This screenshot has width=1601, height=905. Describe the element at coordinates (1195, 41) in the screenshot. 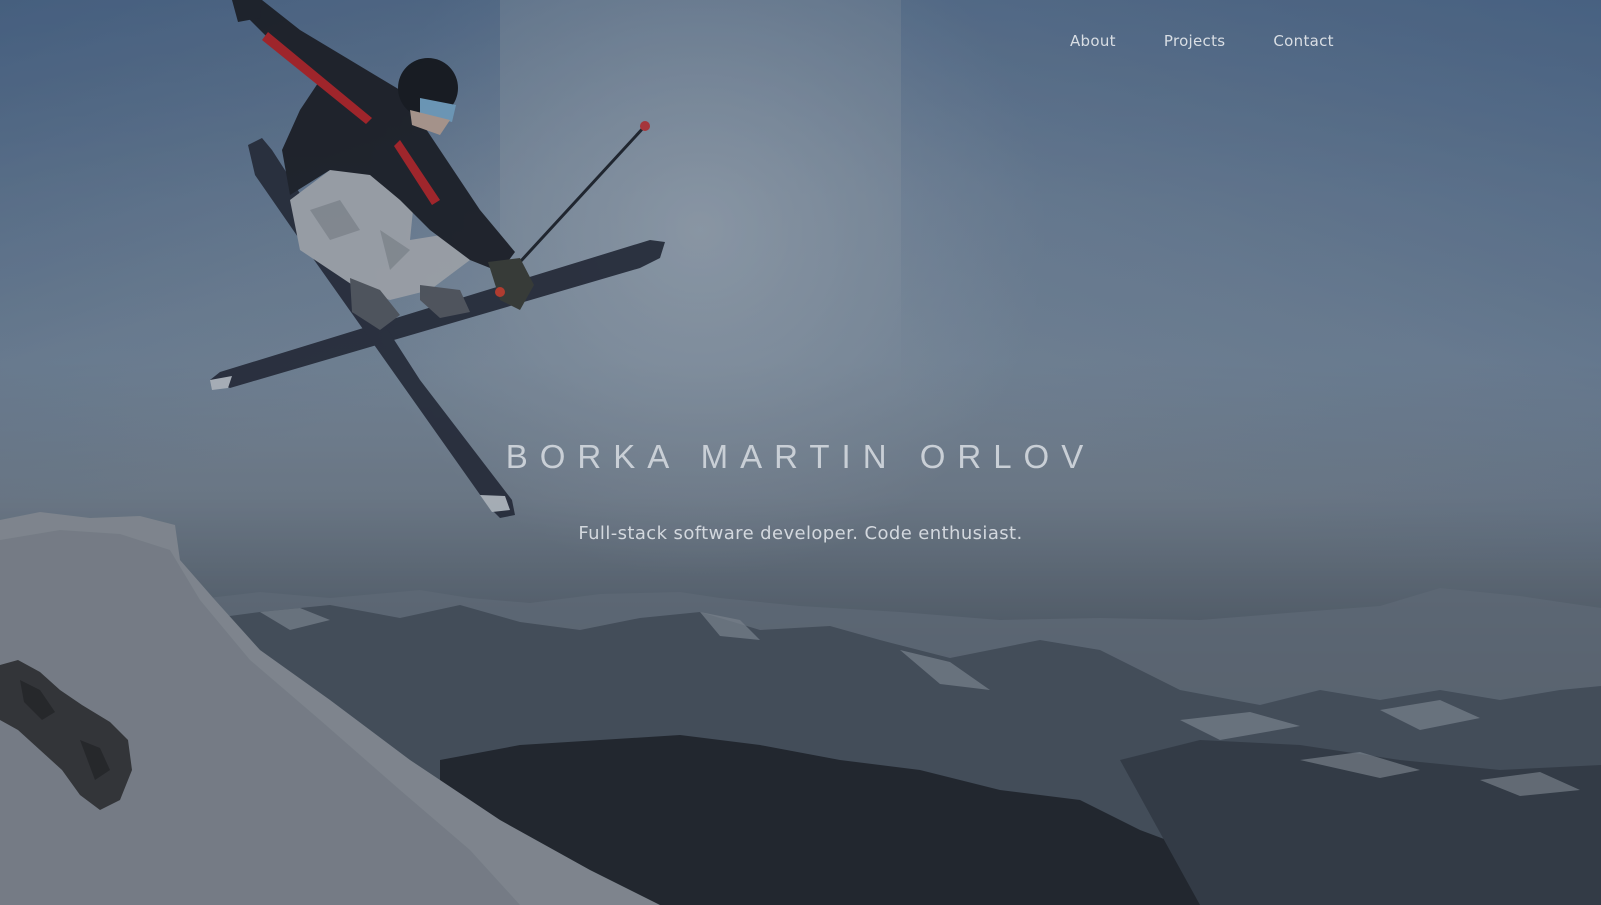

I see `nav-projects-link: Projects` at that location.